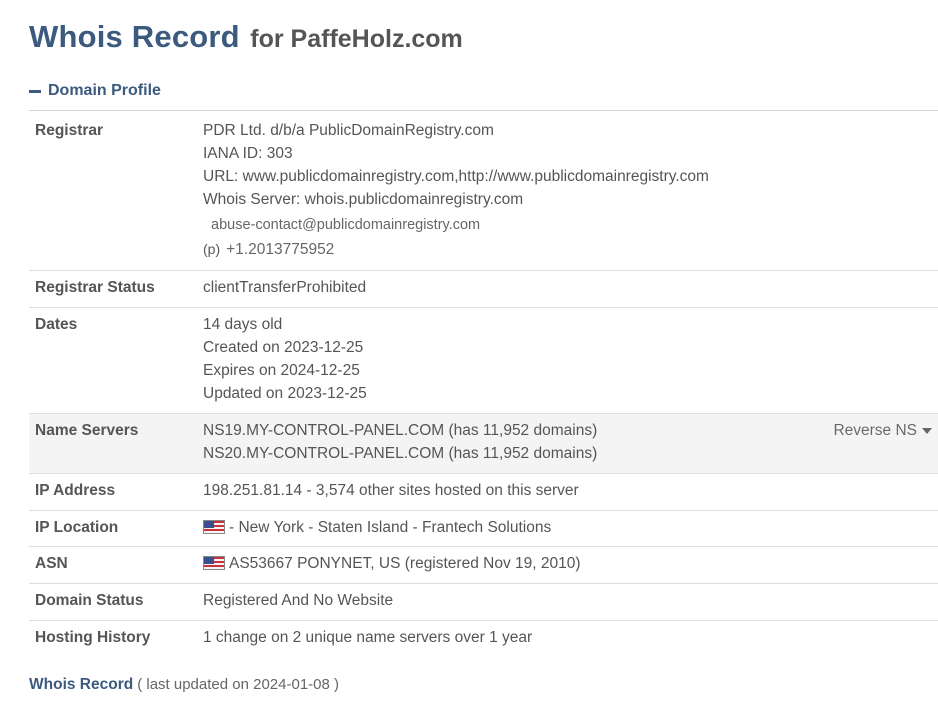 This screenshot has width=938, height=705. I want to click on registrar-abuse-email: abuse-contact@publicdomainregistry.com, so click(346, 225).